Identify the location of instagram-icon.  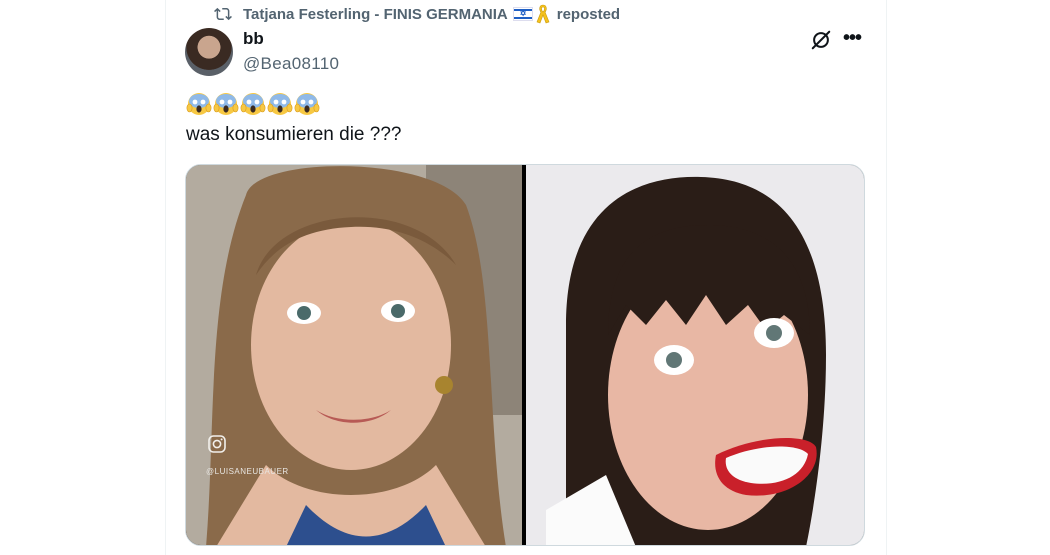
(217, 444).